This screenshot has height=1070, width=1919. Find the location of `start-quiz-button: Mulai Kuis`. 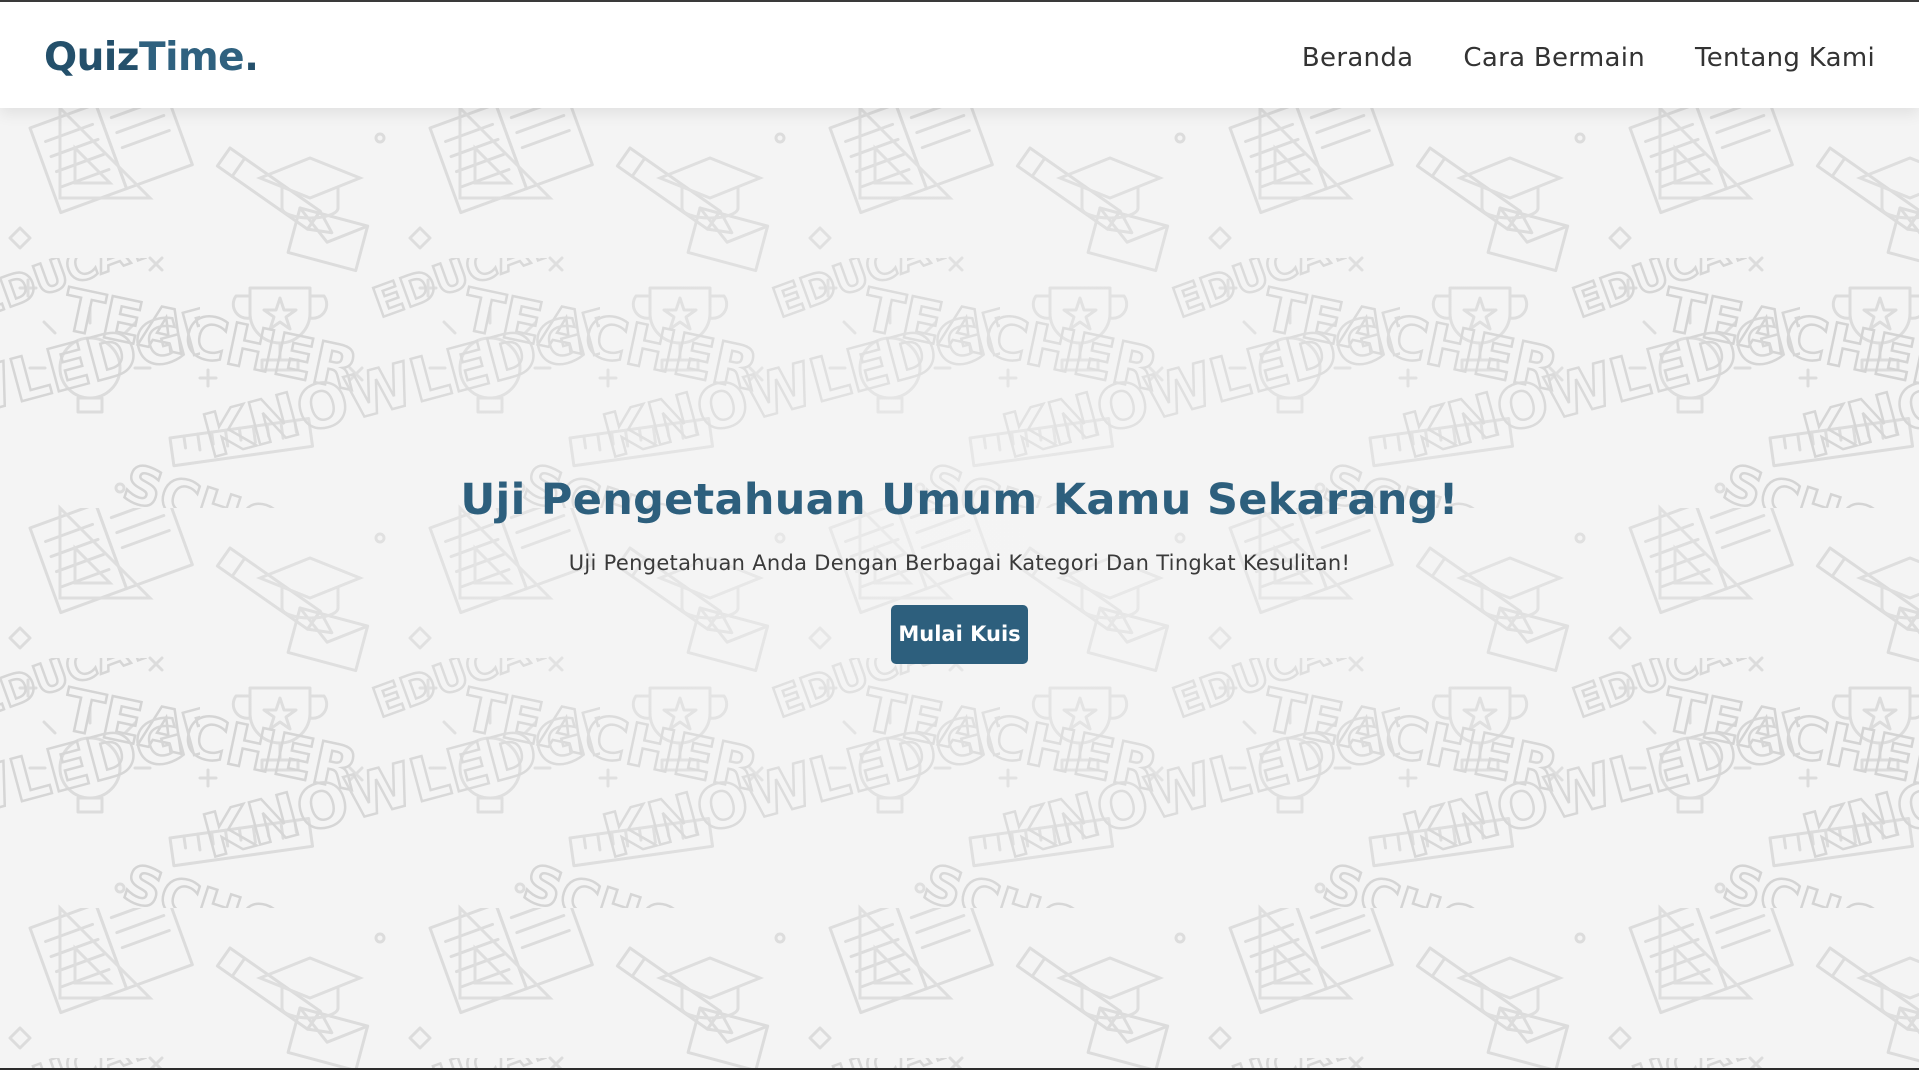

start-quiz-button: Mulai Kuis is located at coordinates (959, 634).